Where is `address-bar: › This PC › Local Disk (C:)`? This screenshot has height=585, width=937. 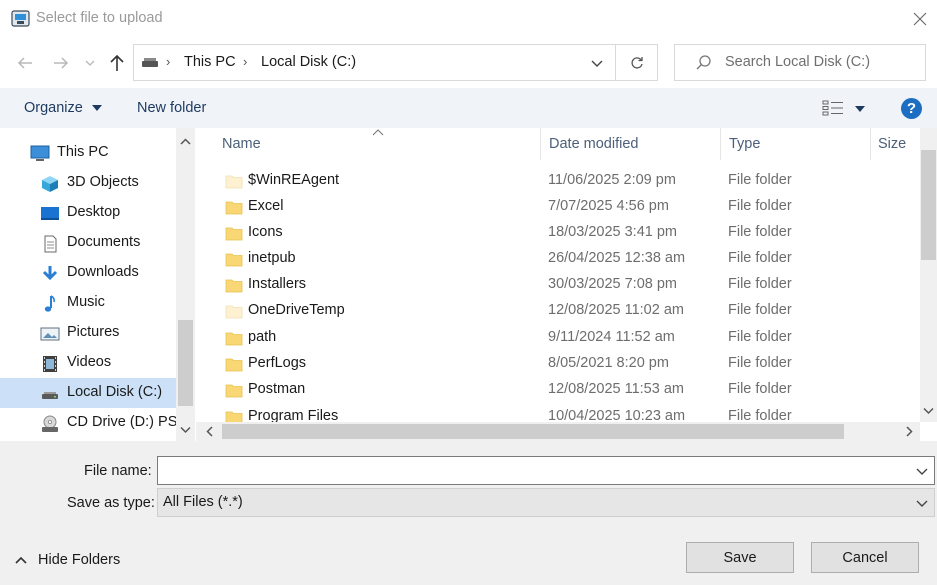 address-bar: › This PC › Local Disk (C:) is located at coordinates (374, 62).